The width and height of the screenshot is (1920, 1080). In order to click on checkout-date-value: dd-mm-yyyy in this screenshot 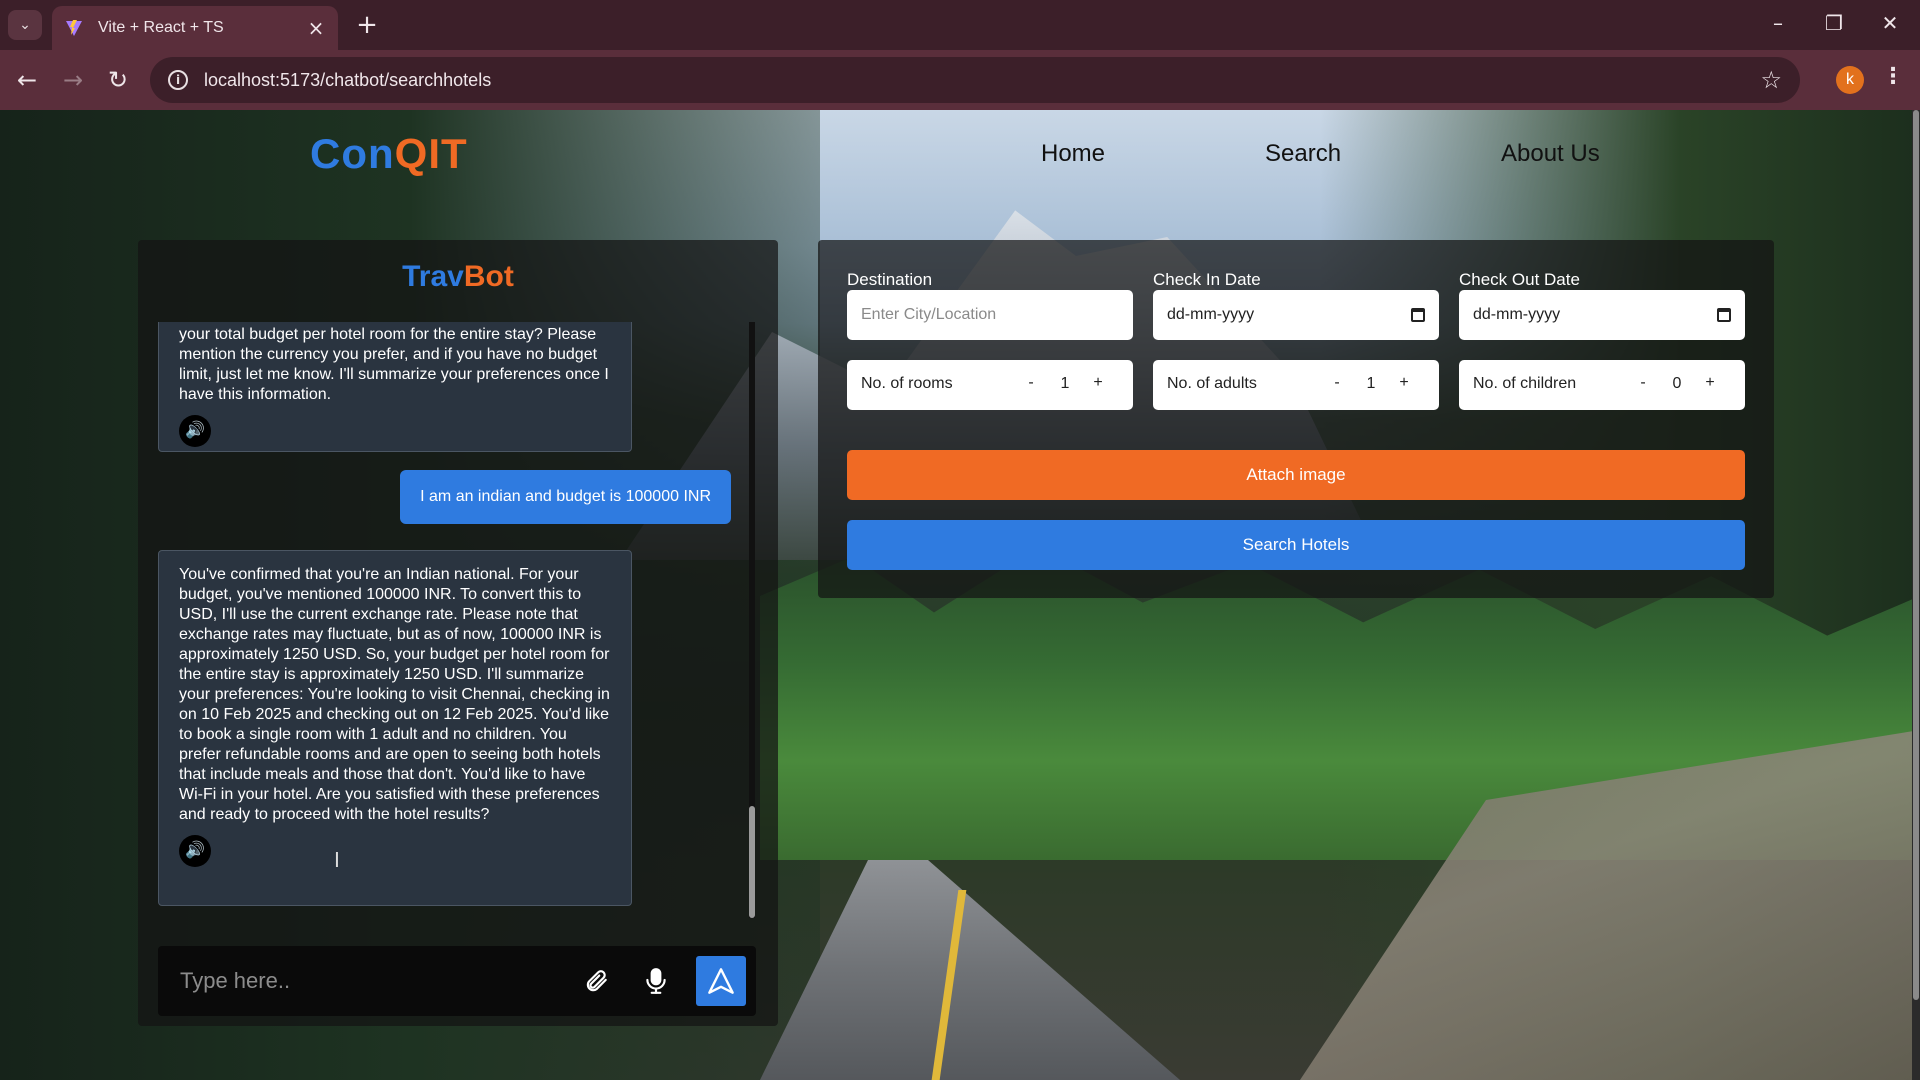, I will do `click(1595, 315)`.